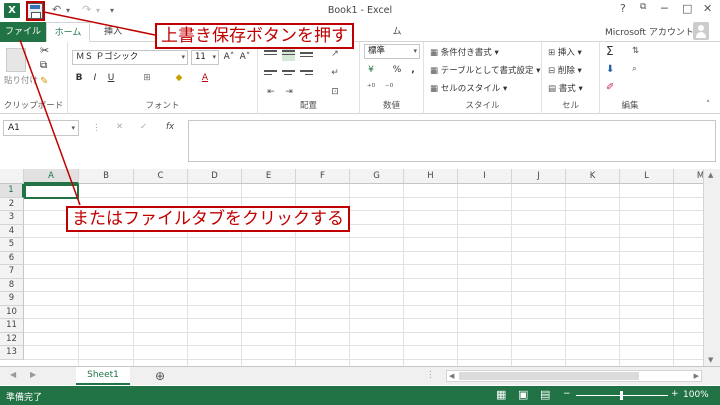 The image size is (720, 405). I want to click on tab-hidden-partial: ム, so click(397, 32).